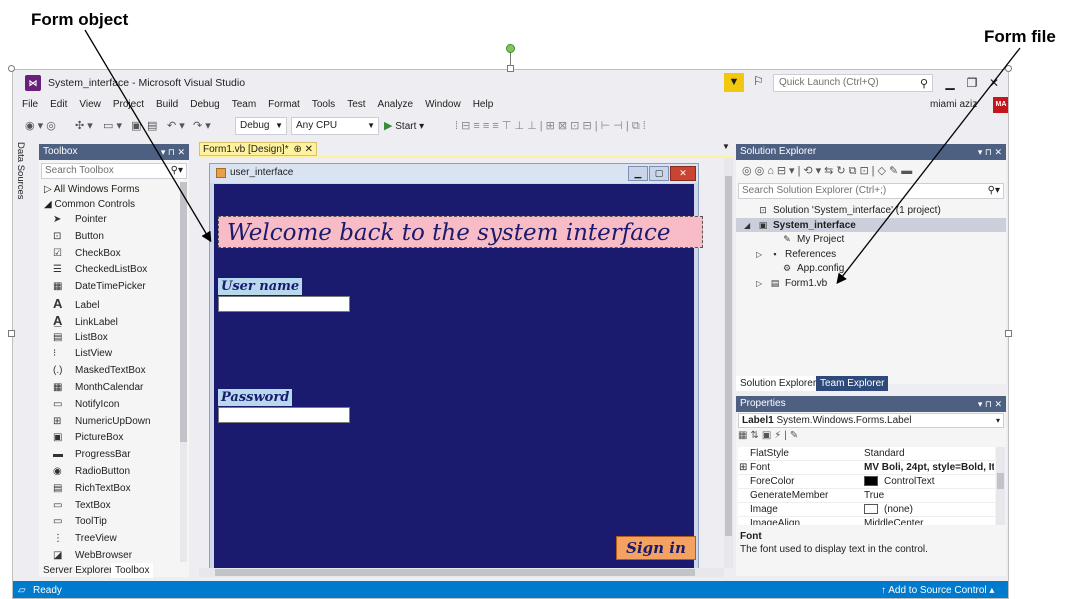  What do you see at coordinates (871, 171) in the screenshot?
I see `solution-explorer-toolbar: ◎◎⌂⊟▾|⟲▾⇆↻⧉⊡|◇✎▬` at bounding box center [871, 171].